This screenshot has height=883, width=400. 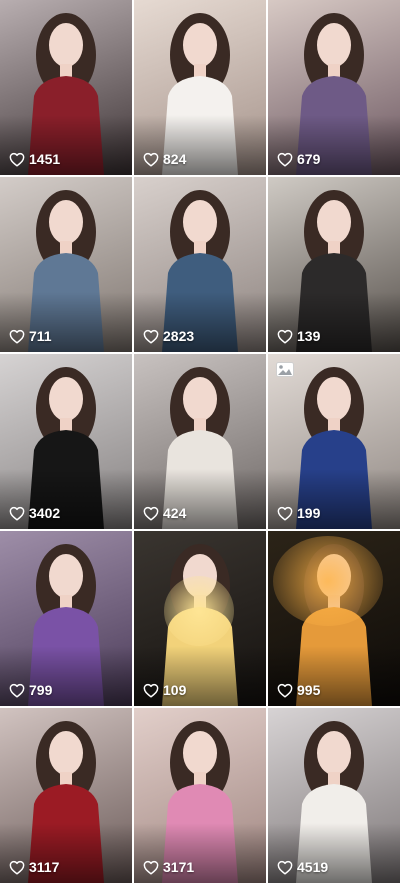 I want to click on like-count: 2823, so click(x=168, y=336).